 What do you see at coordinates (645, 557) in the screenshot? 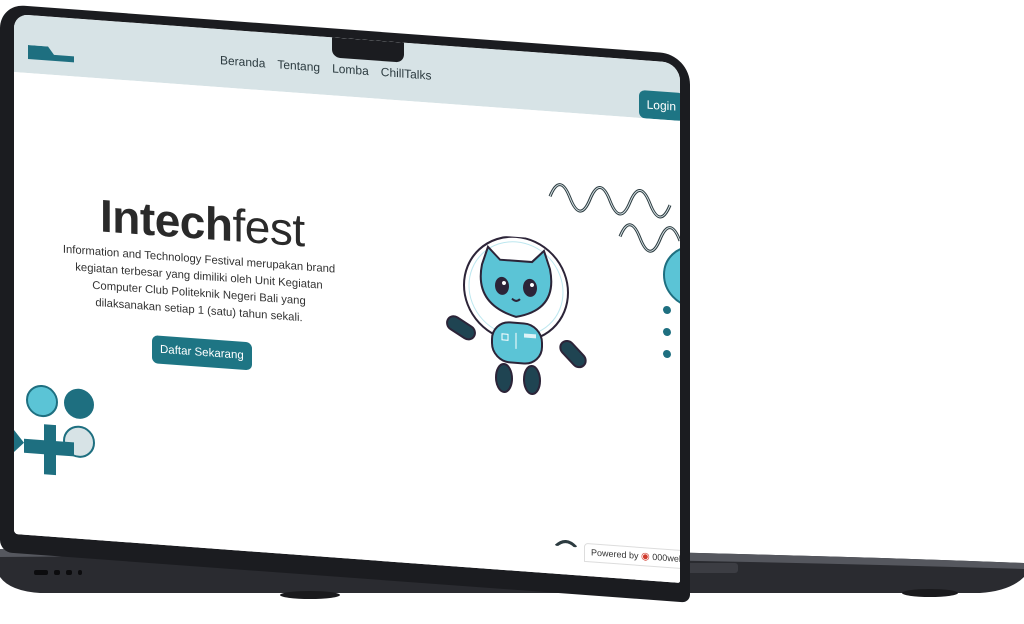
I see `host-logo-icon: ◉` at bounding box center [645, 557].